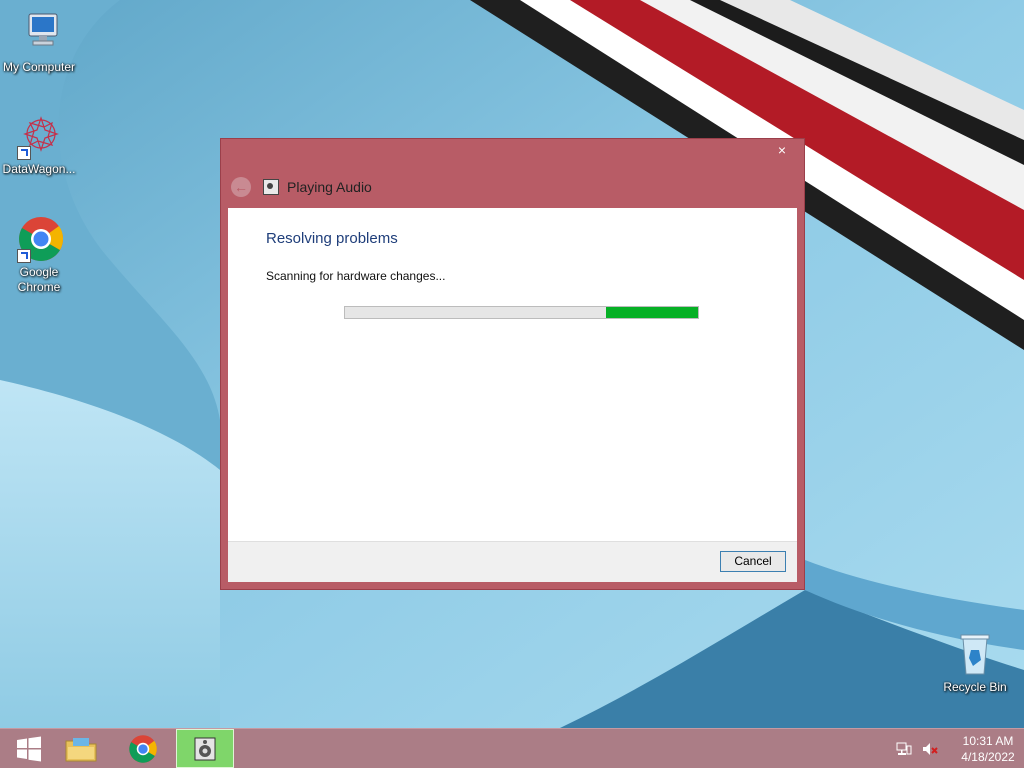  I want to click on taskbar-troubleshooter, so click(205, 748).